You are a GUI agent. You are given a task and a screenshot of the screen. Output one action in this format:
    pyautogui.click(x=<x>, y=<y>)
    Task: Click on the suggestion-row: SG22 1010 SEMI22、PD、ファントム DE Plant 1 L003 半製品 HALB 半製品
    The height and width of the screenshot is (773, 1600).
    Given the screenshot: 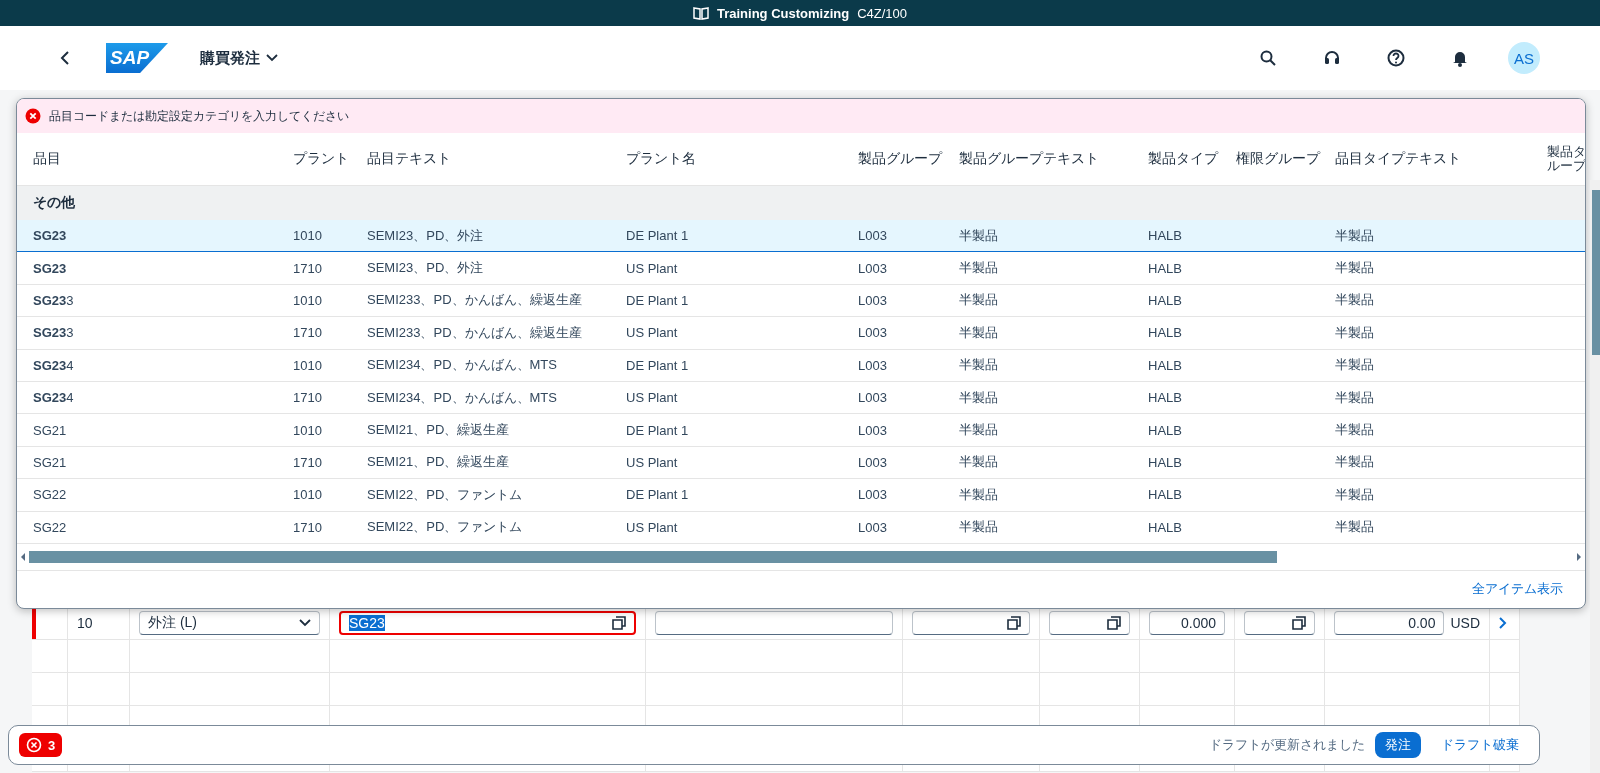 What is the action you would take?
    pyautogui.click(x=801, y=495)
    